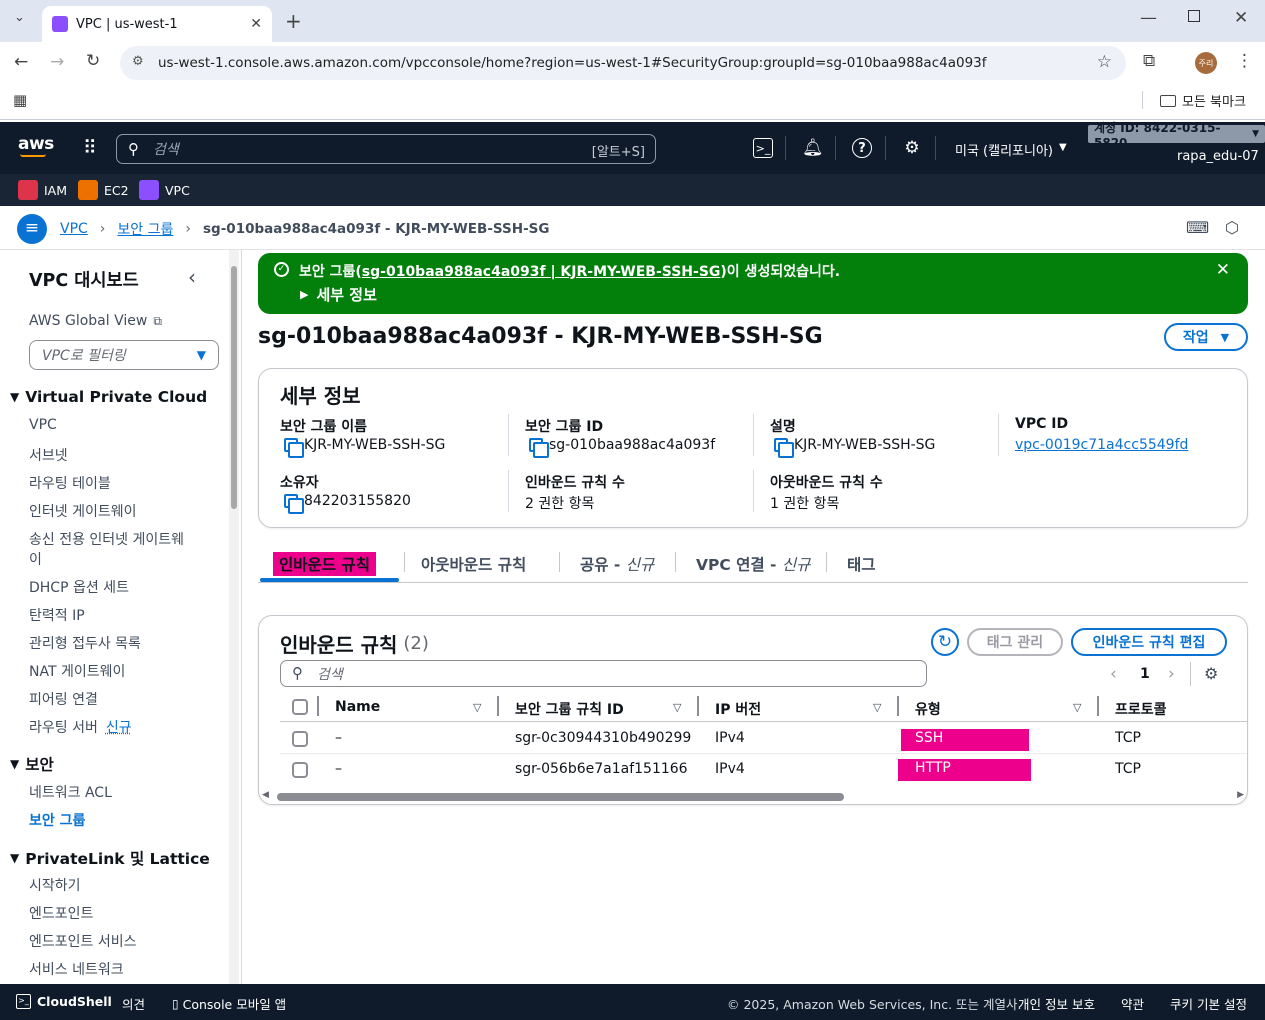 This screenshot has width=1265, height=1020. What do you see at coordinates (324, 564) in the screenshot?
I see `tab-inbound-rules: 인바운드 규칙` at bounding box center [324, 564].